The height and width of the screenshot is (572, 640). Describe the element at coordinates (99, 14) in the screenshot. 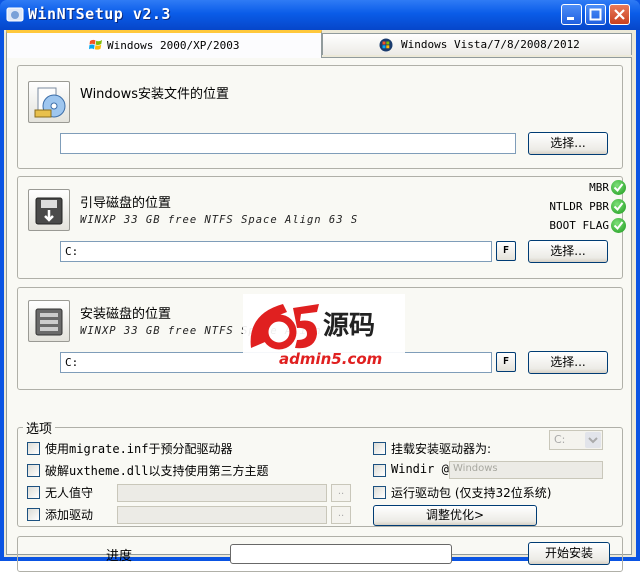

I see `window-title: WinNTSetup v2.3` at that location.